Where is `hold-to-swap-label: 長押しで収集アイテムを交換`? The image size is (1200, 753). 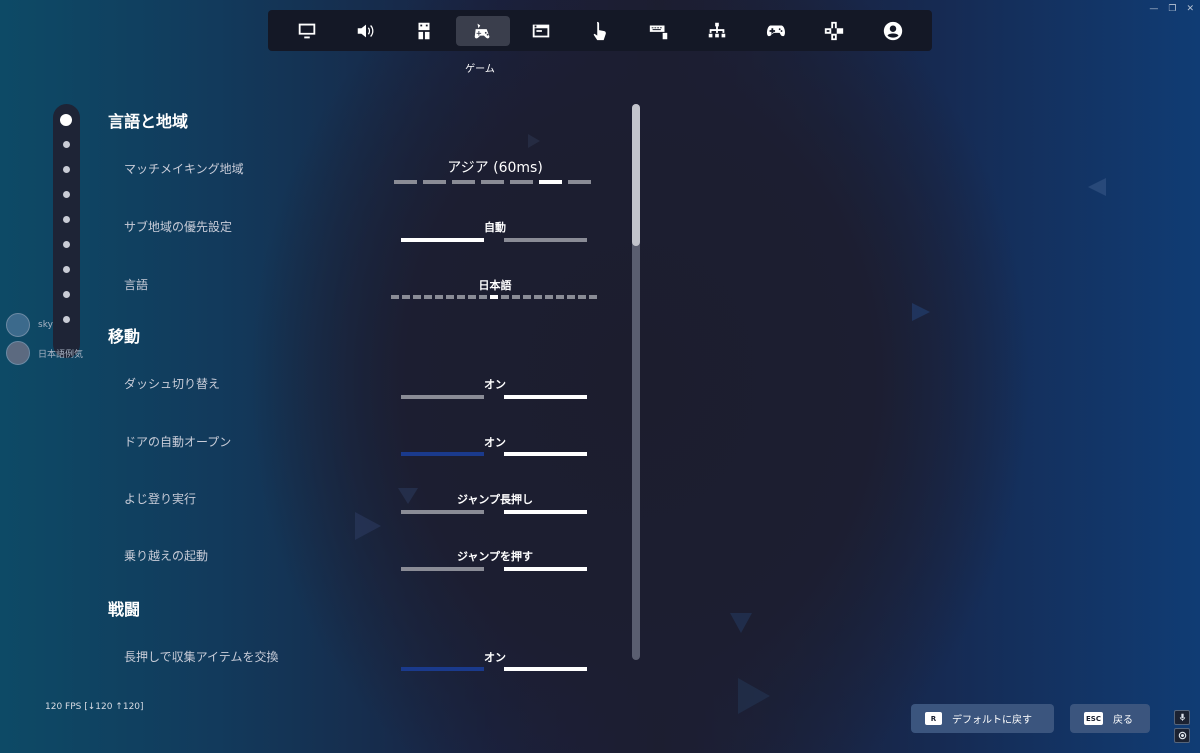 hold-to-swap-label: 長押しで収集アイテムを交換 is located at coordinates (201, 657).